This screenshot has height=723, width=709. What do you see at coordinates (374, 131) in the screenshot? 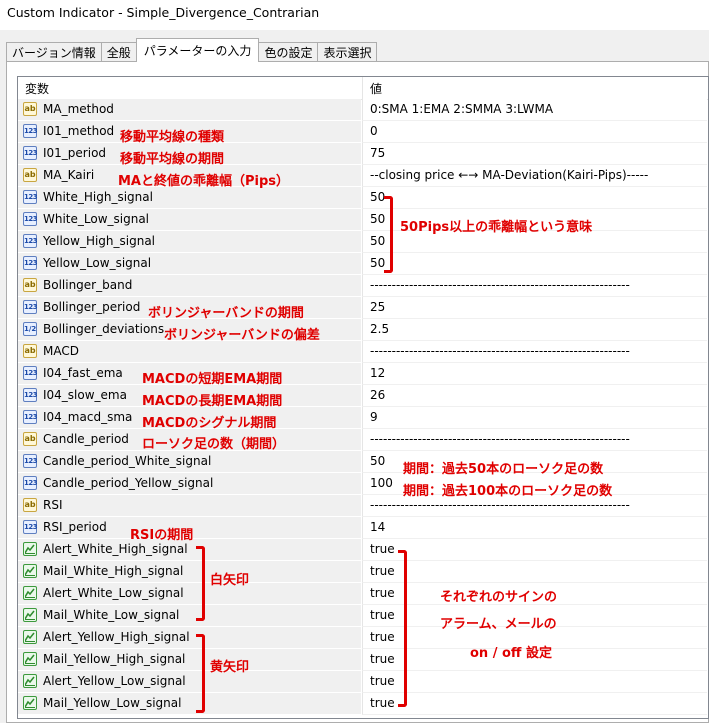
I see `parameter-value: 0` at bounding box center [374, 131].